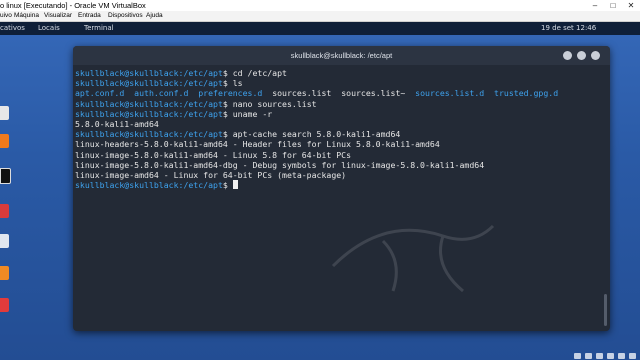  Describe the element at coordinates (605, 310) in the screenshot. I see `terminal-scrollbar` at that location.